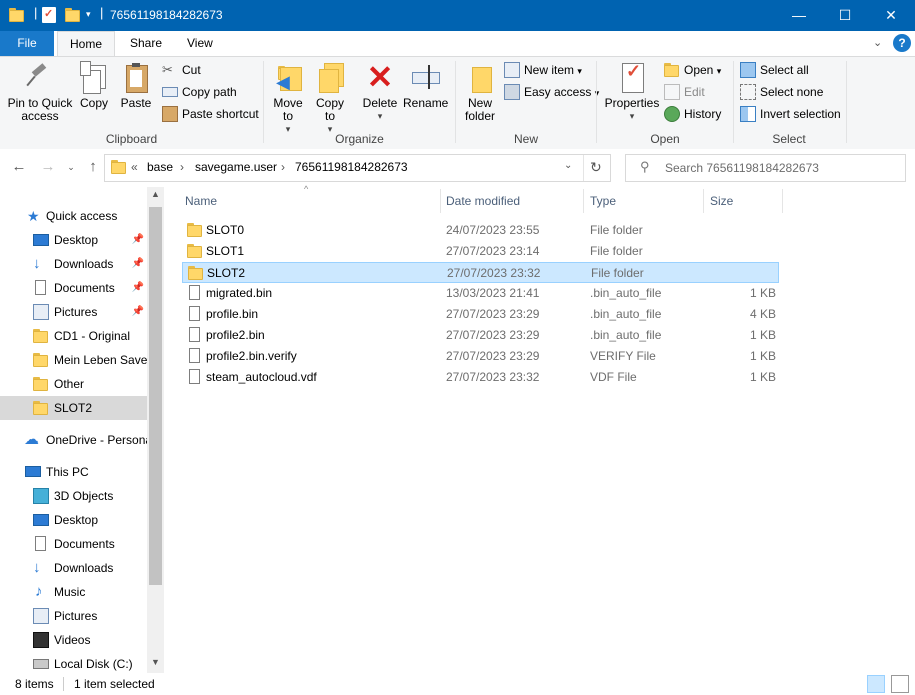 This screenshot has width=915, height=695. Describe the element at coordinates (781, 92) in the screenshot. I see `select-none-button: Select none` at that location.